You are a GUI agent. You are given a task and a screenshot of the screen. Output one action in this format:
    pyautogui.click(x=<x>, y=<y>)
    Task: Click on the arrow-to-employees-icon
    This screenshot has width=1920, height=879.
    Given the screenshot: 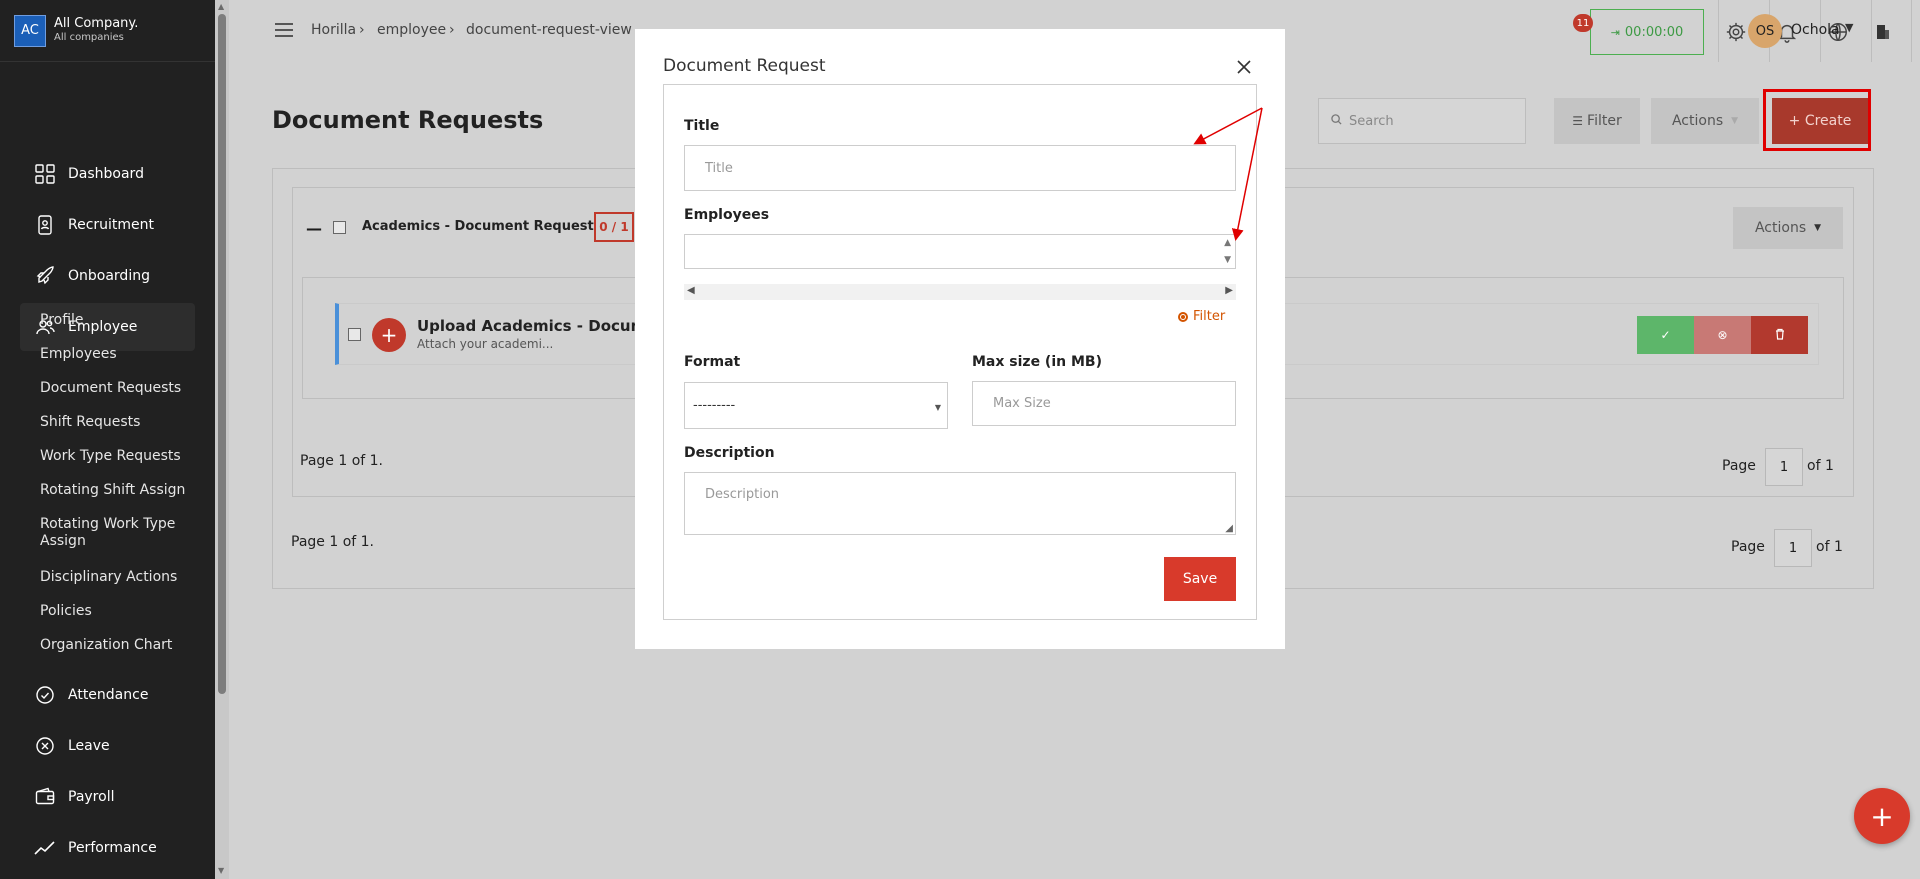 What is the action you would take?
    pyautogui.click(x=1247, y=174)
    